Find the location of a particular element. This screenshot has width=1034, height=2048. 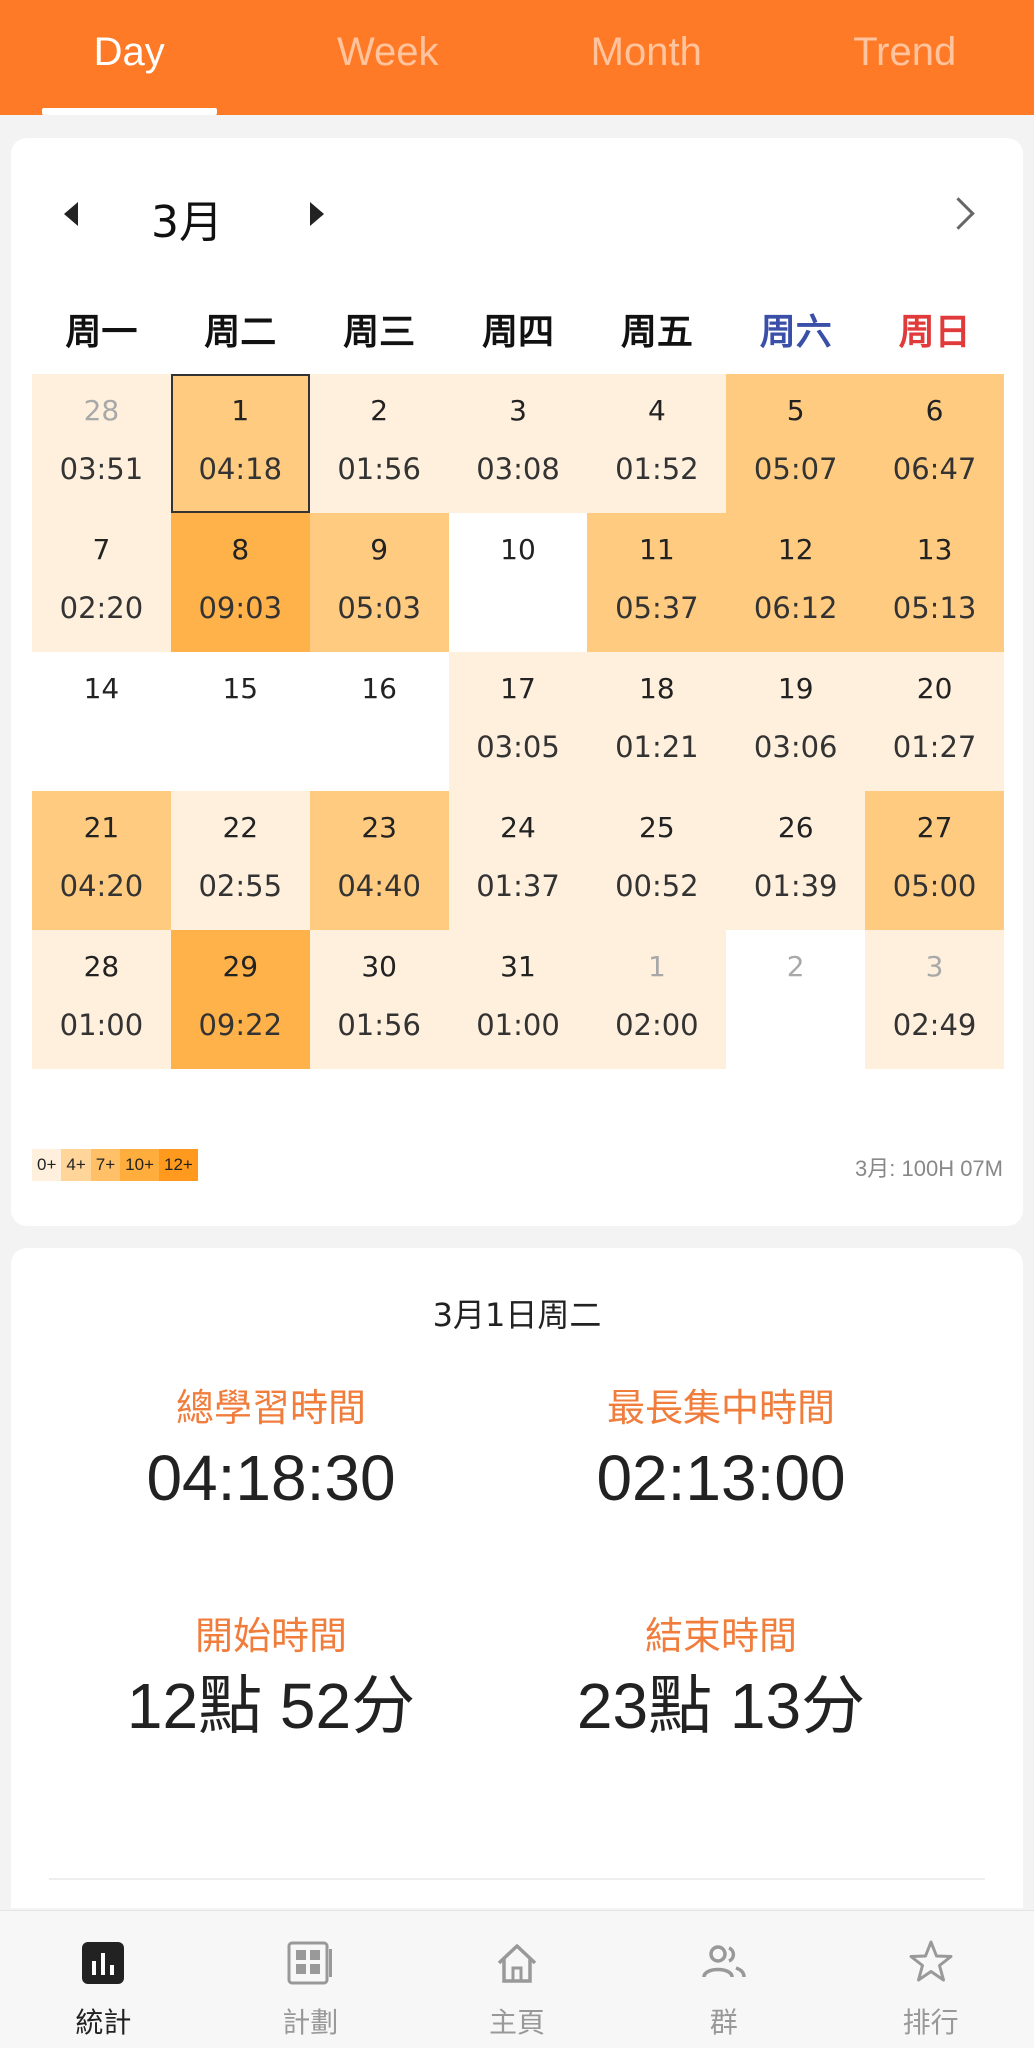

day-number: 14 is located at coordinates (101, 688).